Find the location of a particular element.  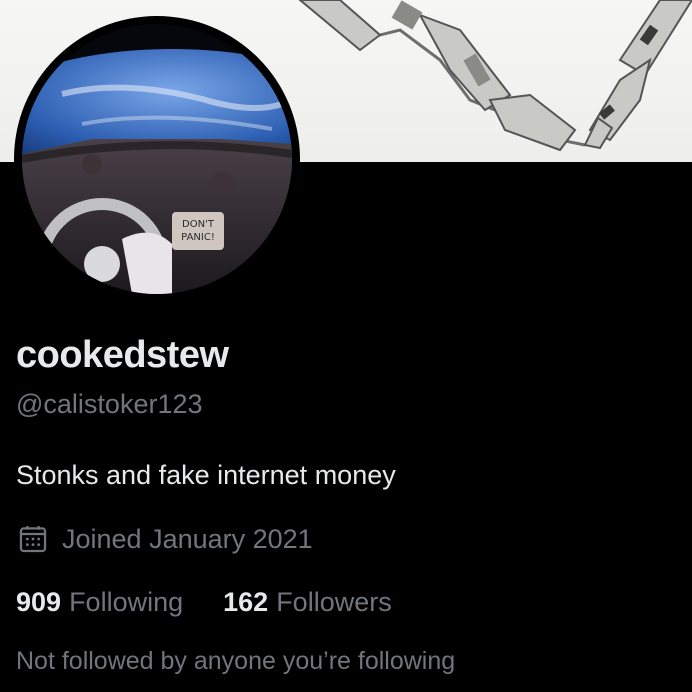

following-label: Following is located at coordinates (126, 602).